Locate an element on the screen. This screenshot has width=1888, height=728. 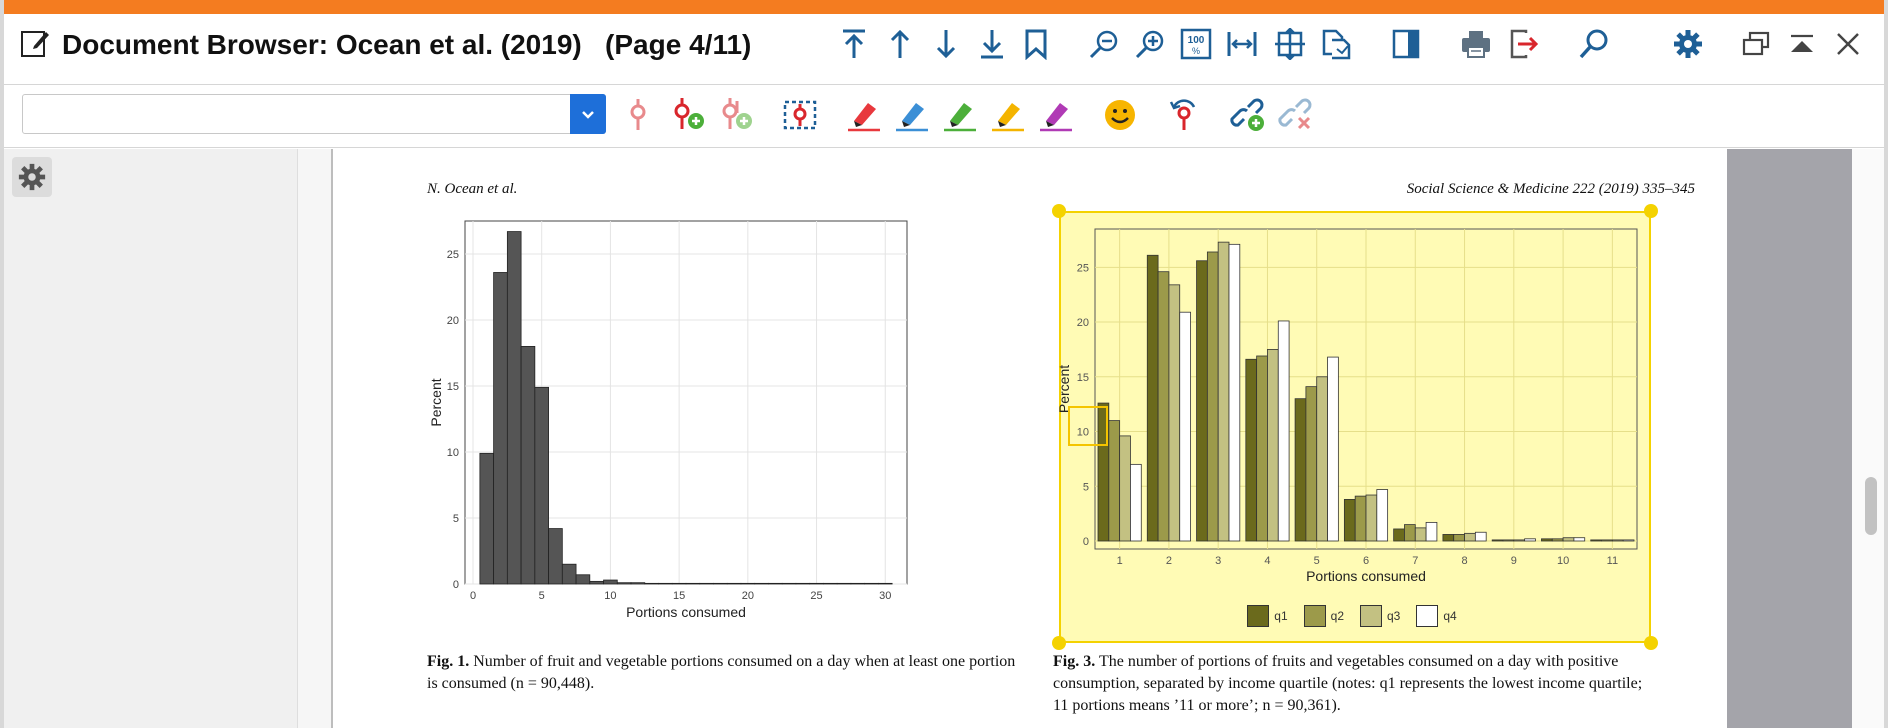
sidebar-settings-button is located at coordinates (32, 177).